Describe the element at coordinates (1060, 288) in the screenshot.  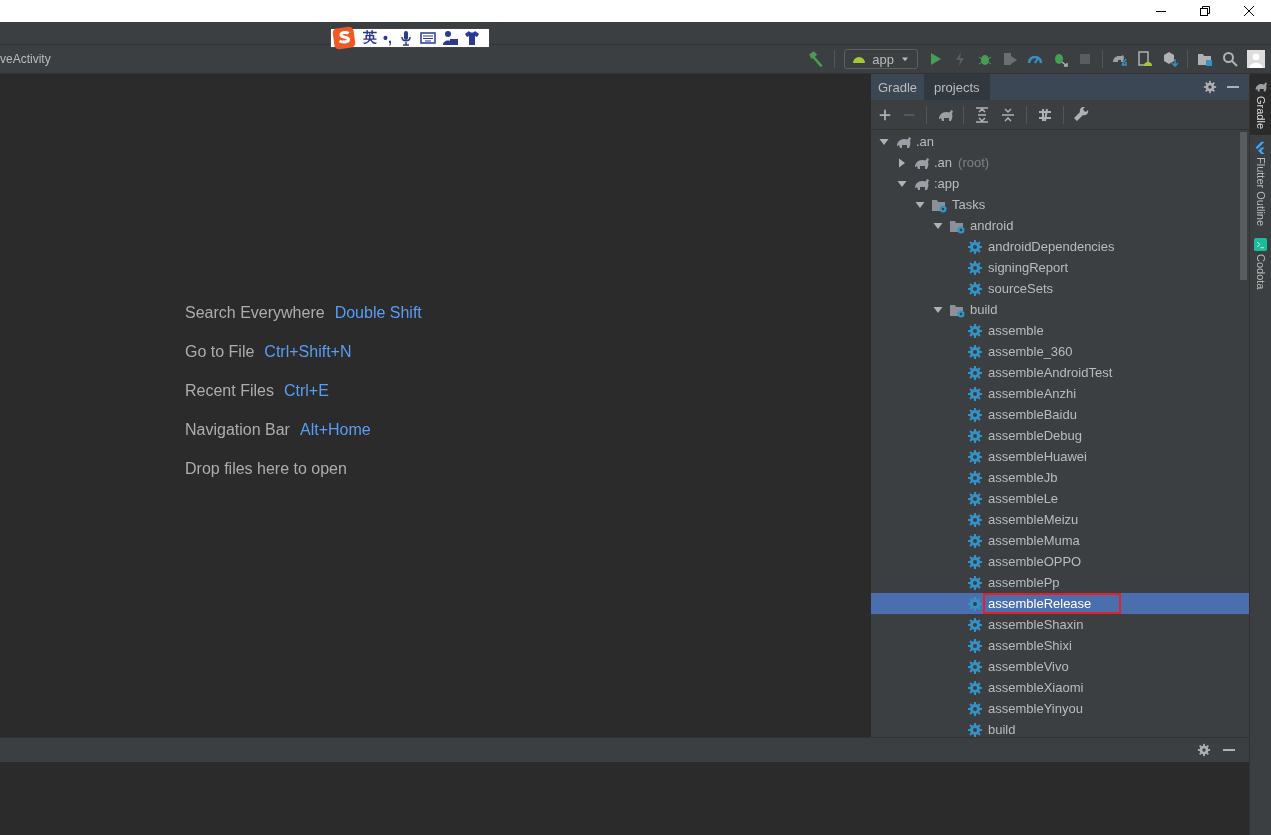
I see `tree-row: sourceSets` at that location.